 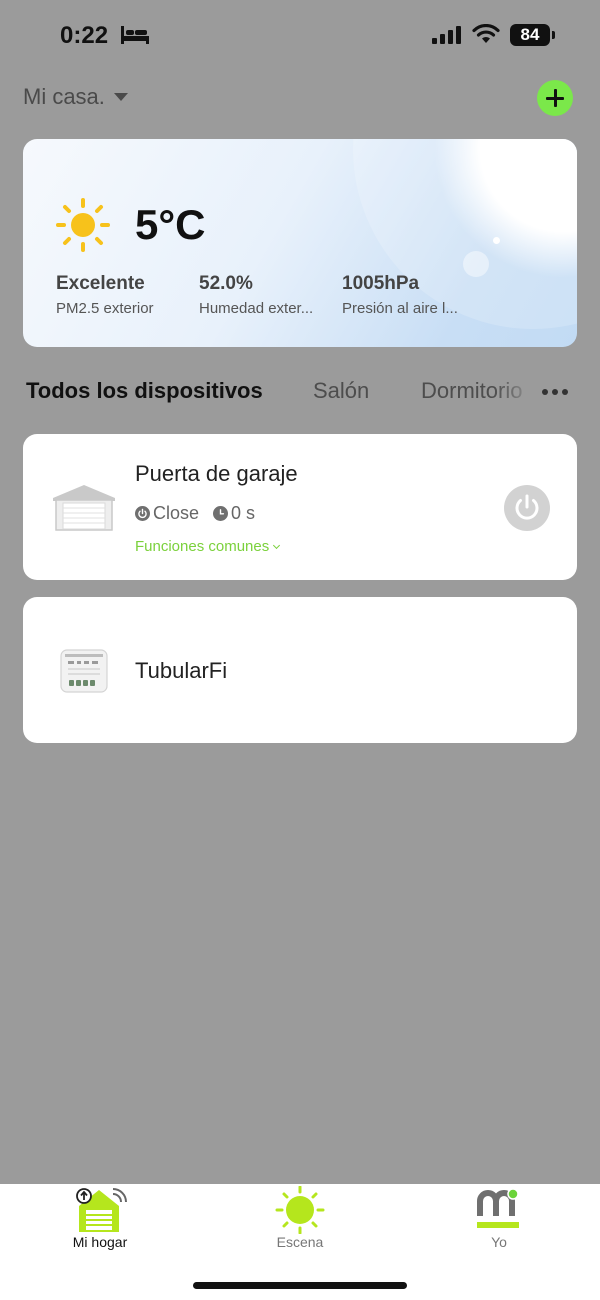 I want to click on nav-mi-hogar: Mi hogar, so click(x=100, y=1219).